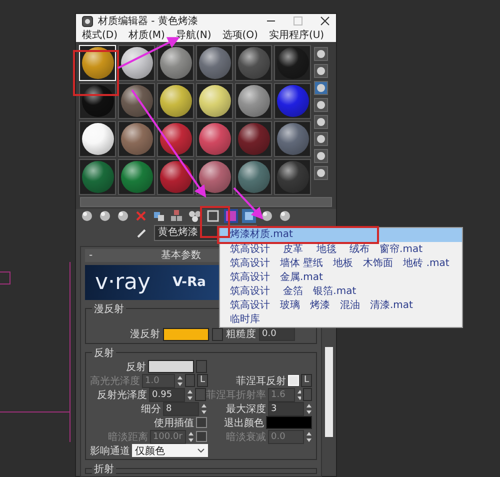 This screenshot has width=500, height=477. What do you see at coordinates (189, 282) in the screenshot?
I see `banner-title: V-Ra` at bounding box center [189, 282].